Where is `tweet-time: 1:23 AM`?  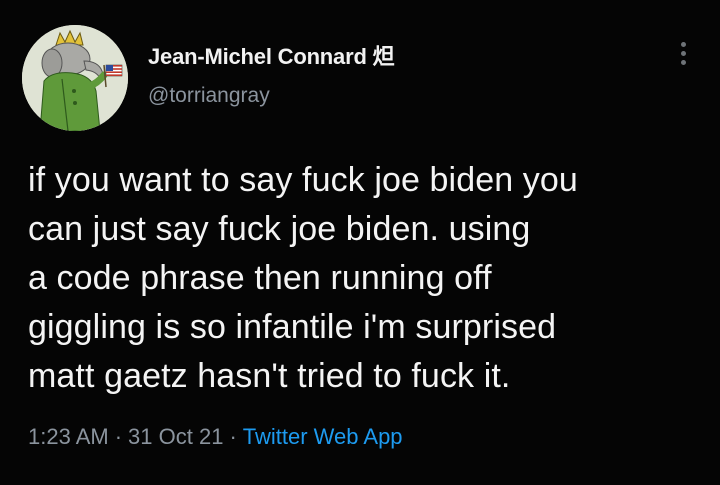
tweet-time: 1:23 AM is located at coordinates (68, 436).